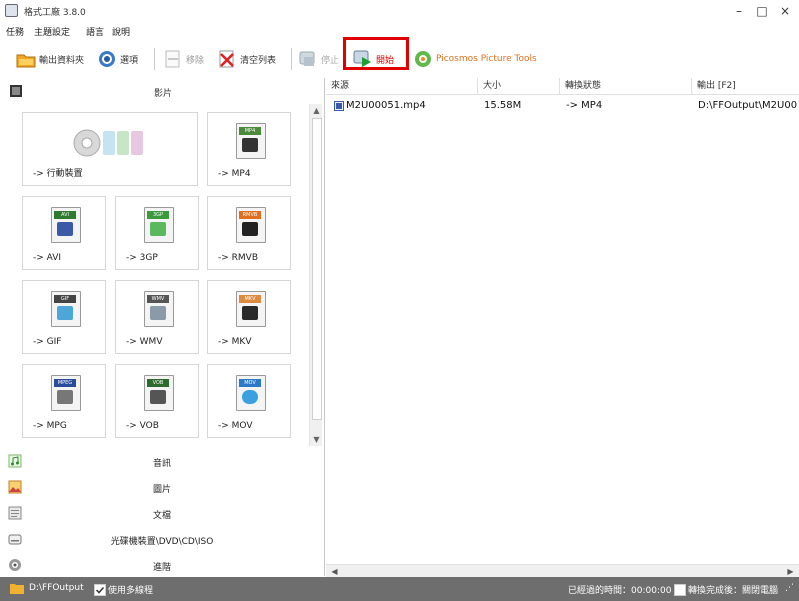 This screenshot has width=799, height=601. What do you see at coordinates (620, 591) in the screenshot?
I see `elapsed-time-text: 已經過的時間：00:00:00` at bounding box center [620, 591].